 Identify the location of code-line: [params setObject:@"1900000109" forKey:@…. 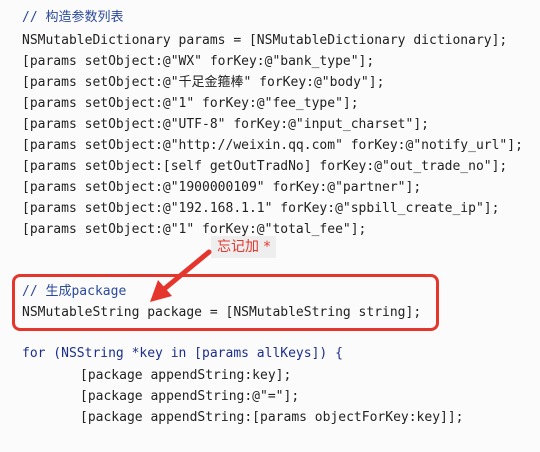
(222, 187).